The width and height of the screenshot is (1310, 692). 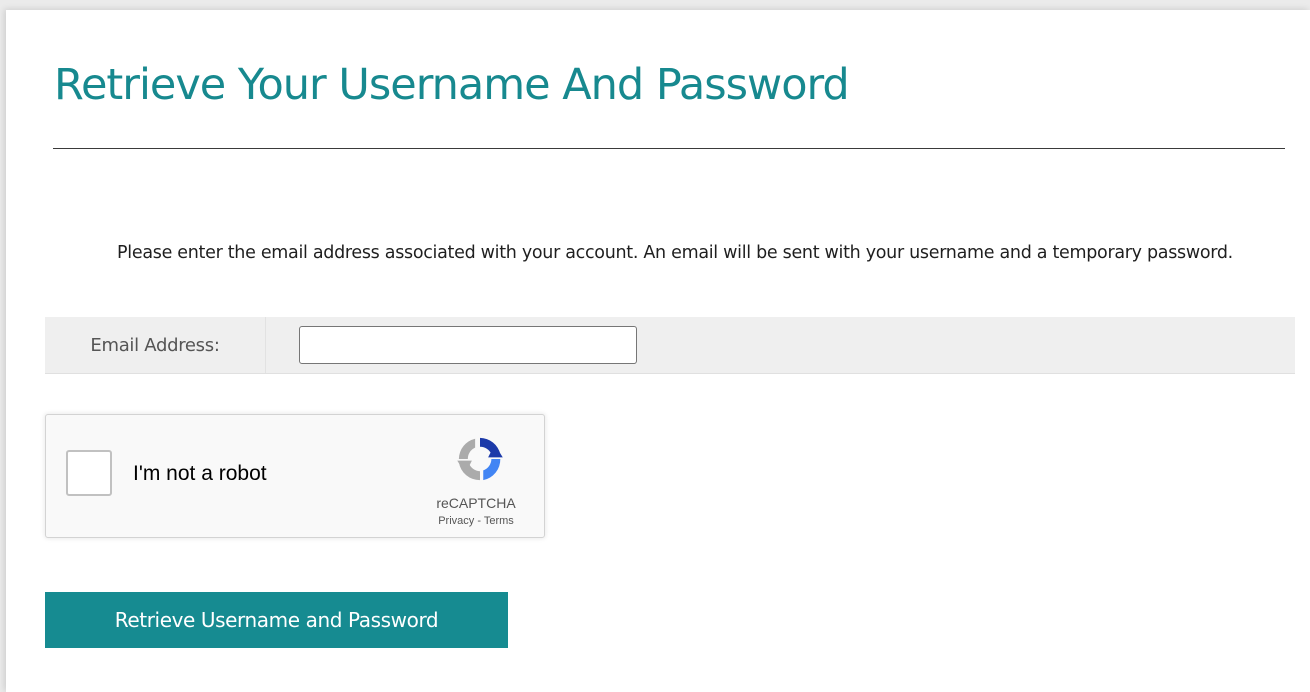 I want to click on recaptcha-label: I'm not a robot, so click(x=200, y=473).